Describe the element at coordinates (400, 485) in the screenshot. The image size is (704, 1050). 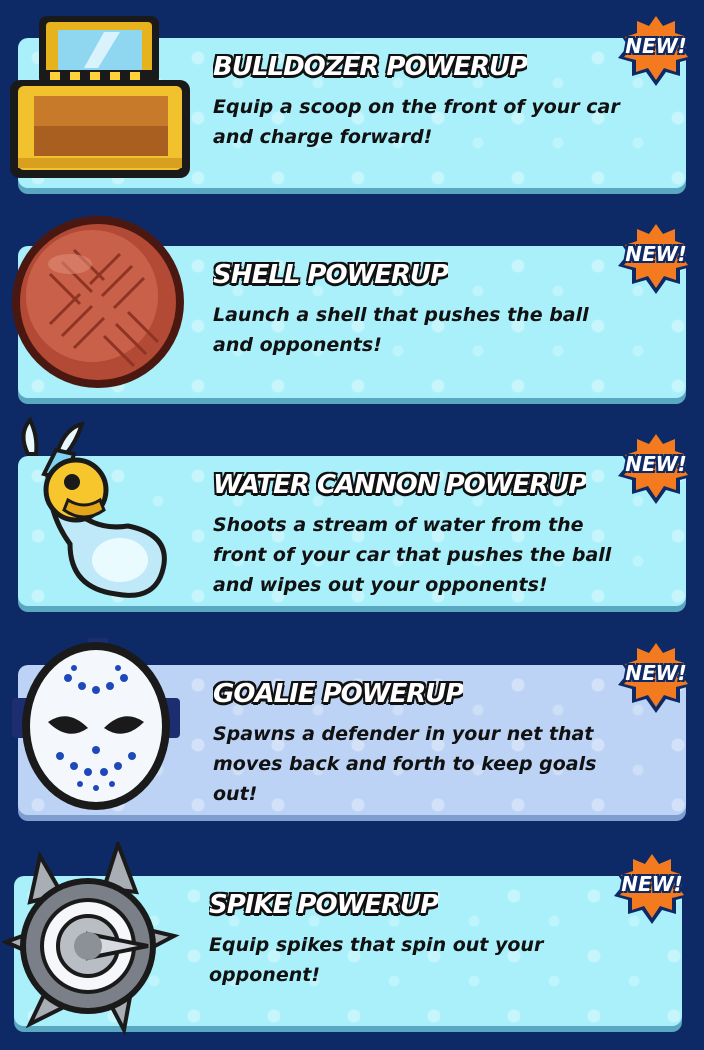
I see `powerup-title: WATER CANNON POWERUP` at that location.